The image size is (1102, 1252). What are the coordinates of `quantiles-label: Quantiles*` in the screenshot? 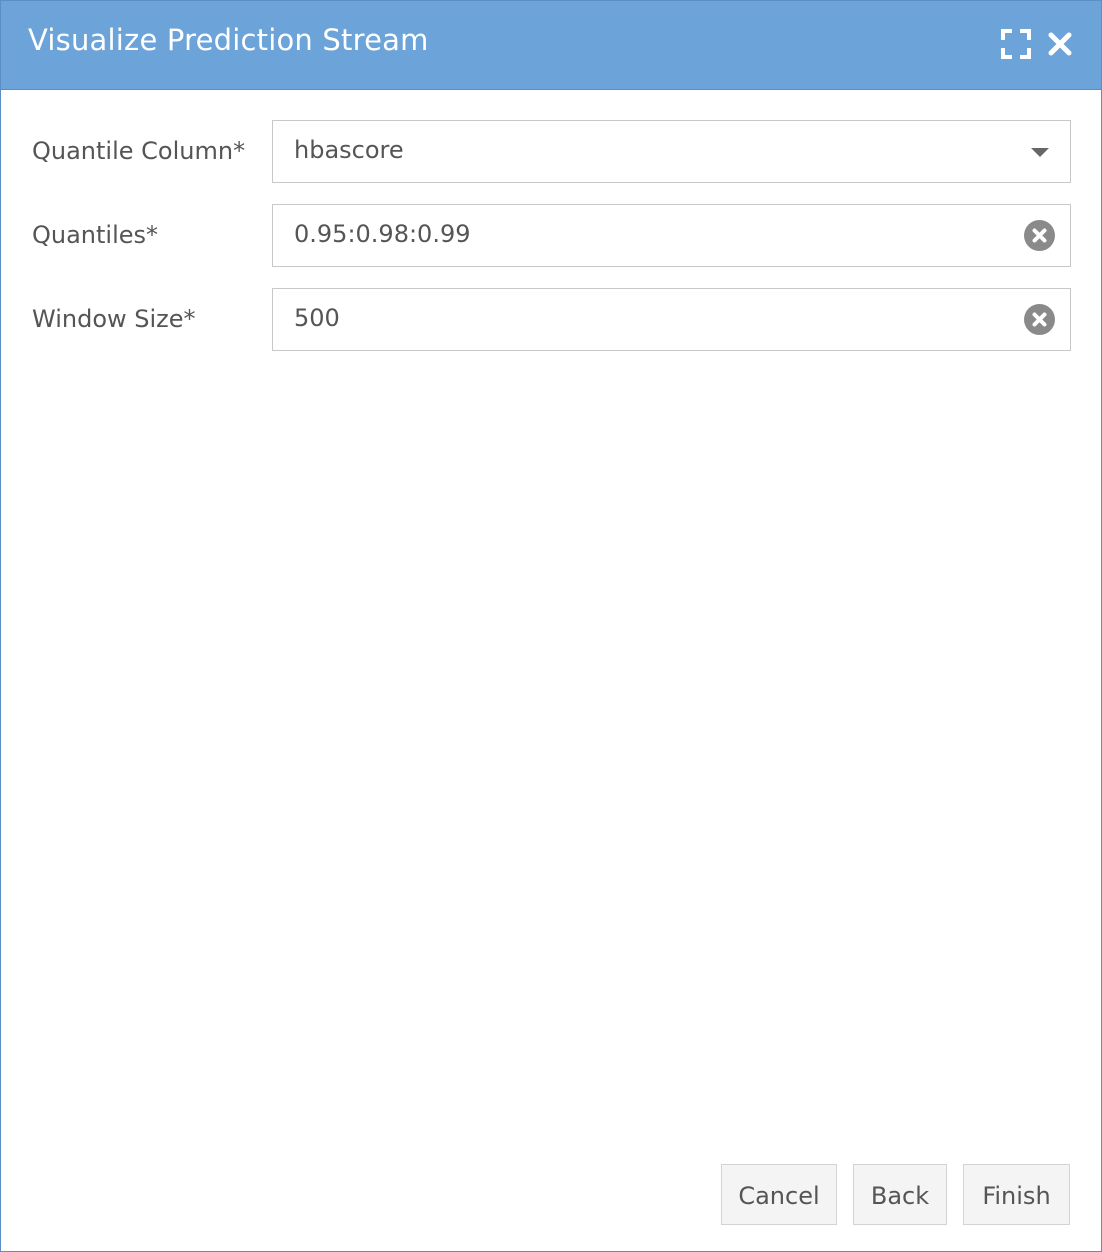 It's located at (95, 235).